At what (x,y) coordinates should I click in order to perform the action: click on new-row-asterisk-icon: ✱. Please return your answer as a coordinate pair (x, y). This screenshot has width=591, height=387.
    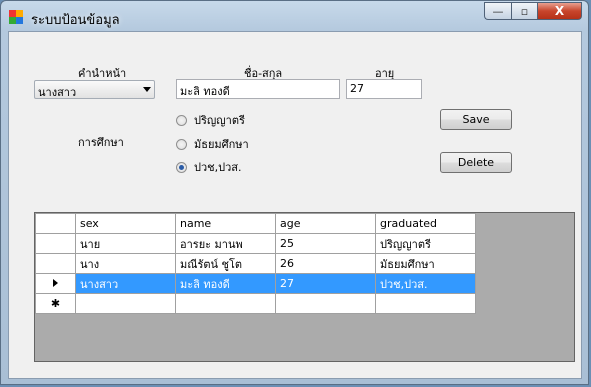
    Looking at the image, I should click on (55, 303).